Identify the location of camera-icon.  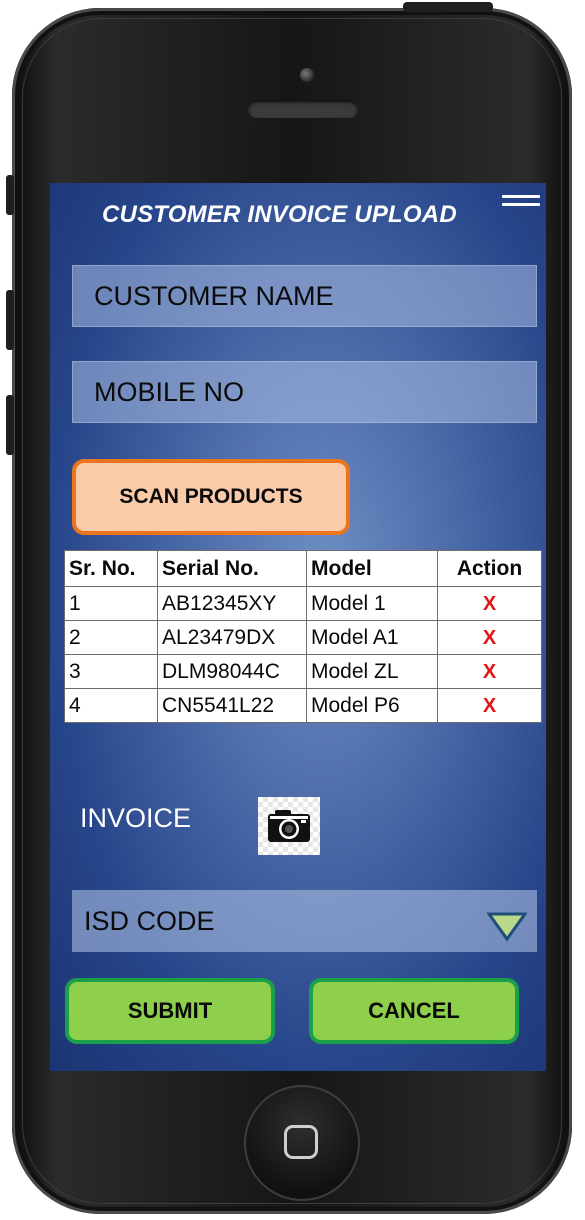
(289, 826).